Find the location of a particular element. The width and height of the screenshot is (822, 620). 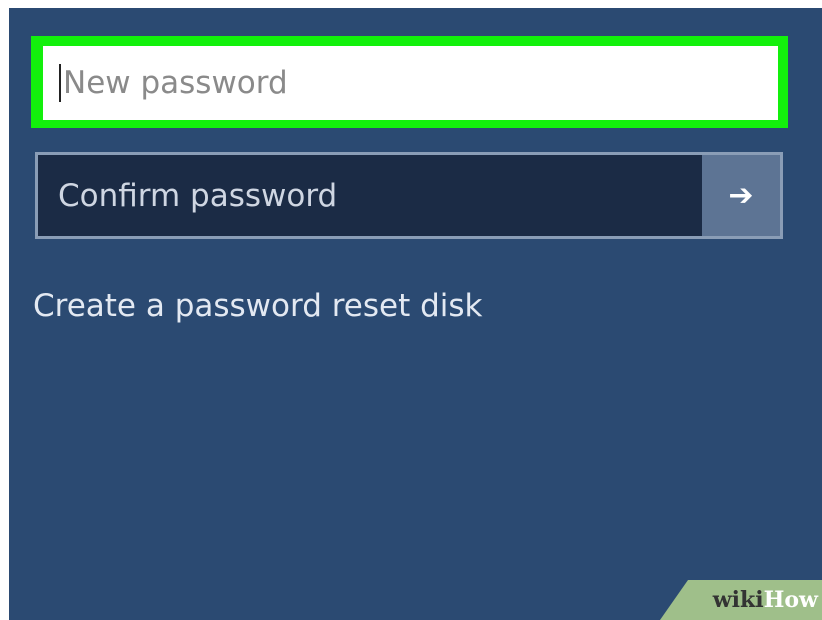

create-reset-disk-link: Create a password reset disk is located at coordinates (258, 306).